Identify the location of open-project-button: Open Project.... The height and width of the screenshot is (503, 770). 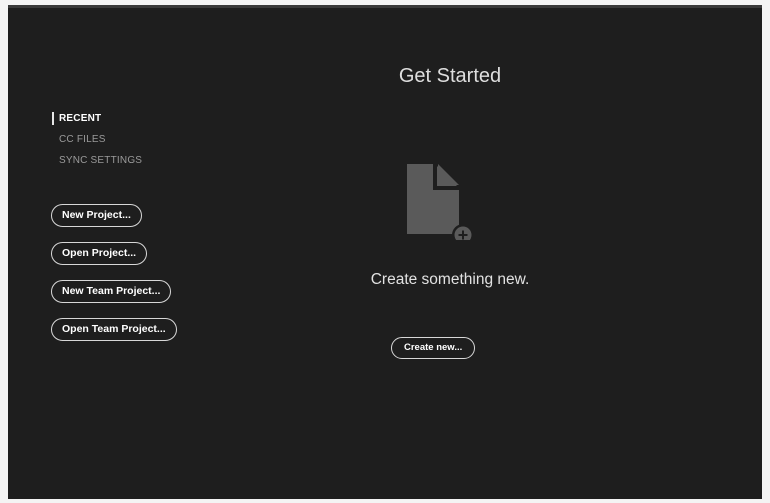
(99, 253).